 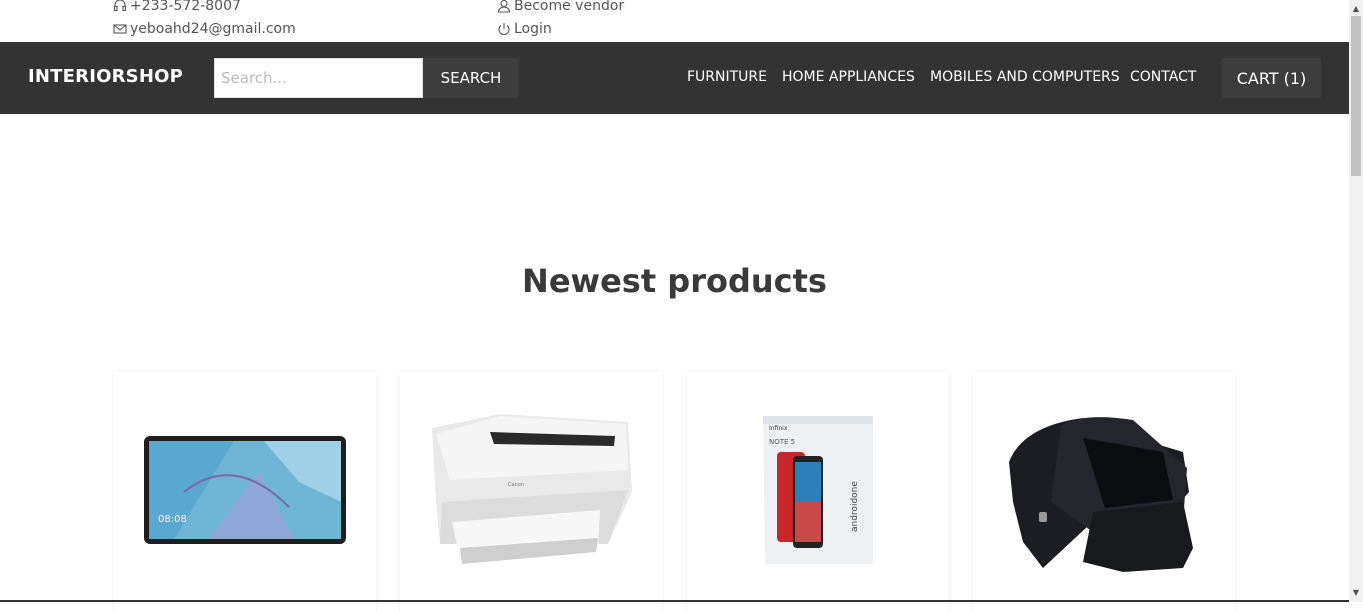 I want to click on tablet-image: 08:08, so click(x=245, y=490).